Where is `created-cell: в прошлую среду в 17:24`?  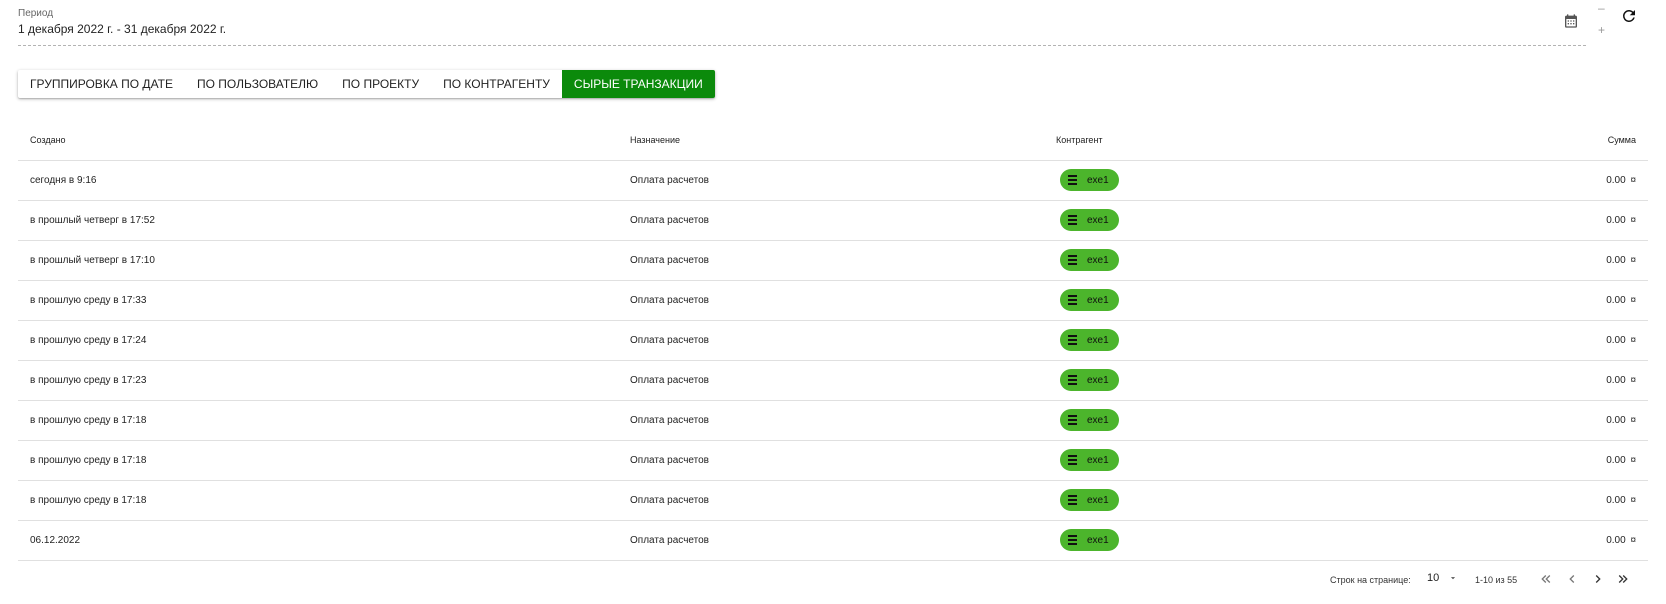 created-cell: в прошлую среду в 17:24 is located at coordinates (324, 340).